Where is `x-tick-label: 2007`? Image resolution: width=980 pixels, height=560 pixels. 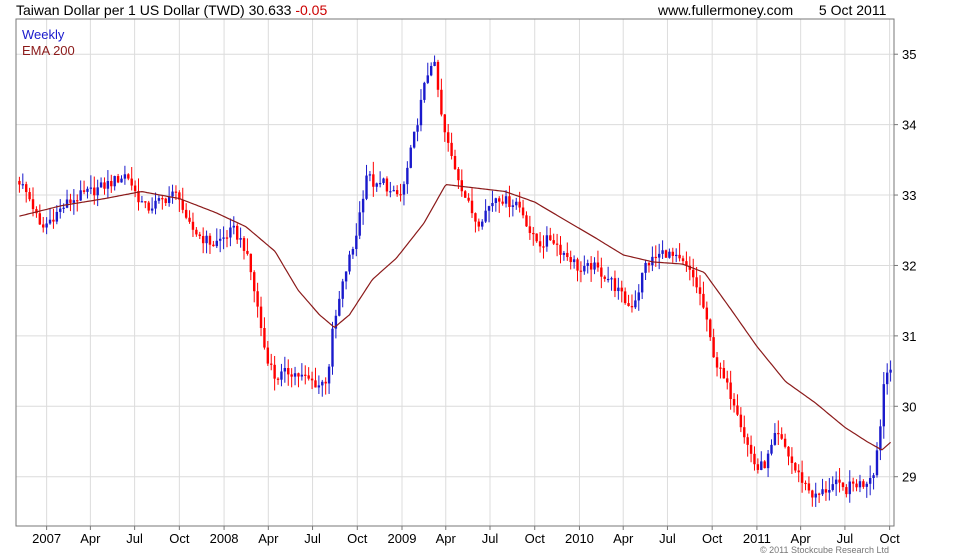
x-tick-label: 2007 is located at coordinates (46, 538).